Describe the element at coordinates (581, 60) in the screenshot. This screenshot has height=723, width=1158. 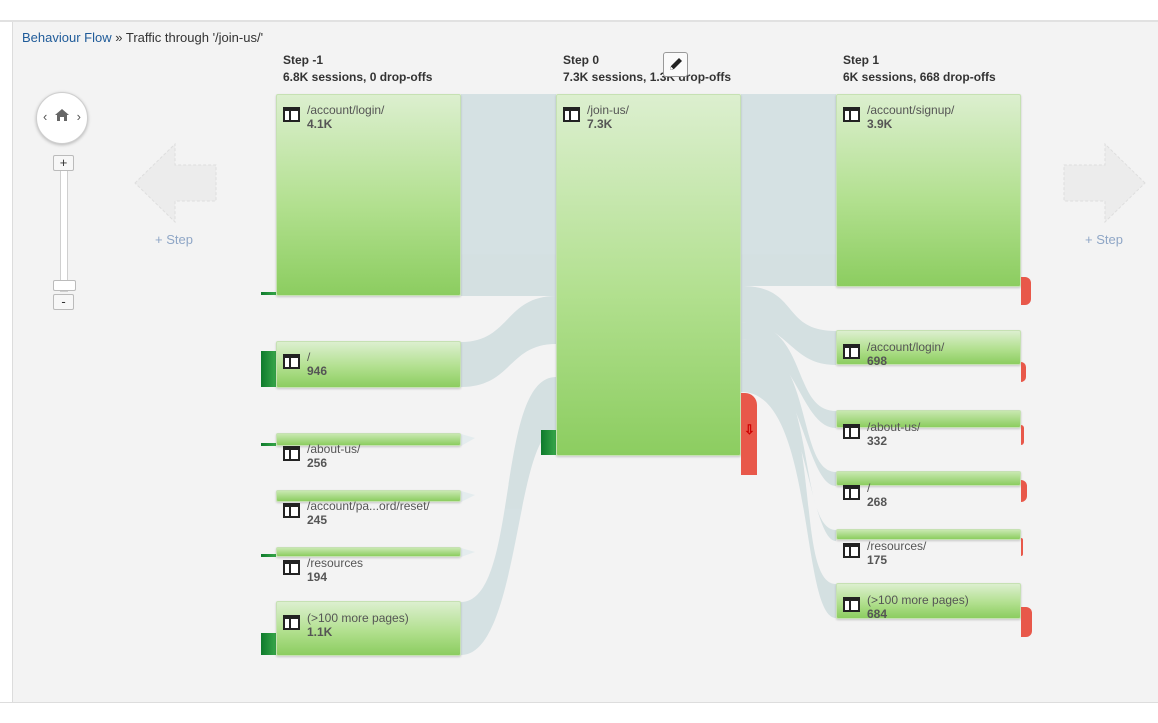
I see `step-title: Step 0` at that location.